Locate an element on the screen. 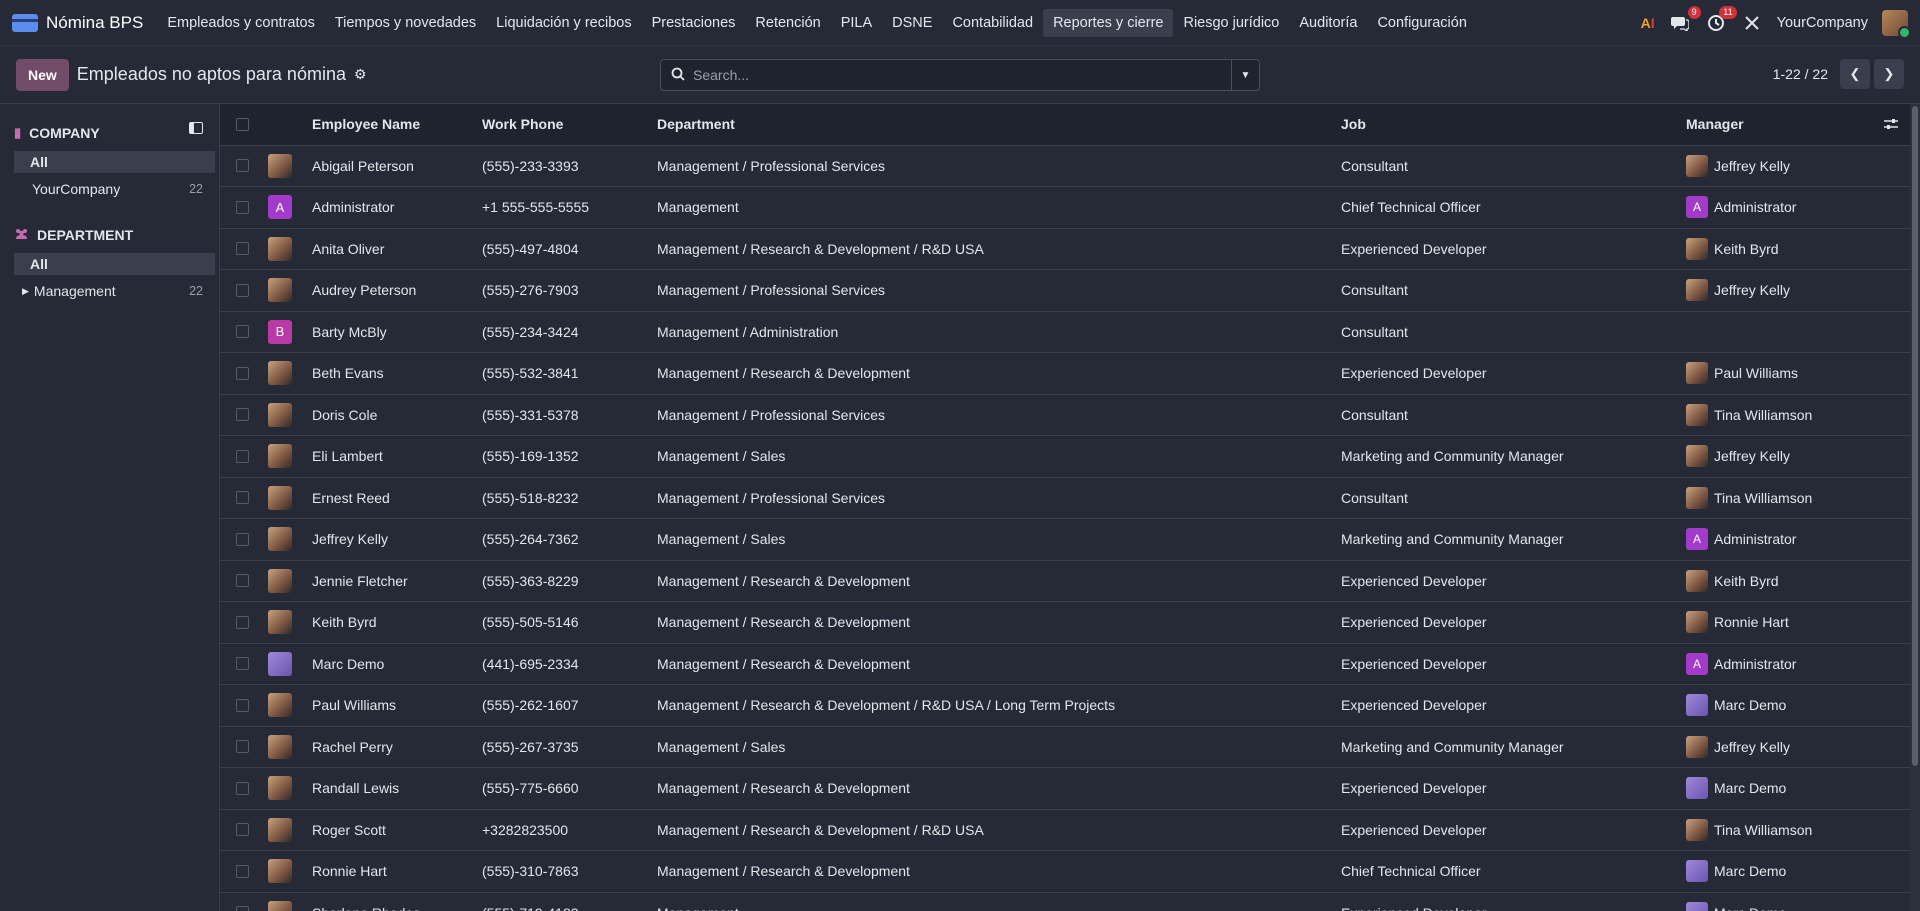 This screenshot has height=911, width=1920. cell-name: Paul Williams is located at coordinates (389, 705).